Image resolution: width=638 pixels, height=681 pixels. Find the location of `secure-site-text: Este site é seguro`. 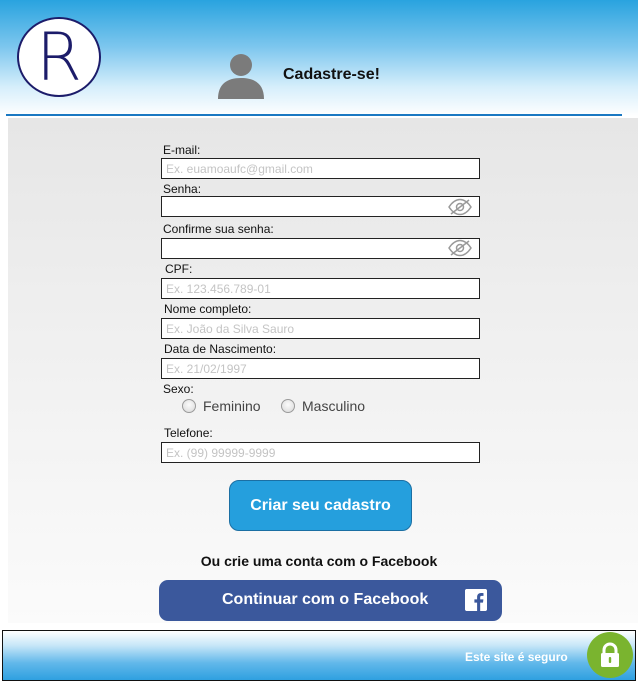

secure-site-text: Este site é seguro is located at coordinates (516, 657).